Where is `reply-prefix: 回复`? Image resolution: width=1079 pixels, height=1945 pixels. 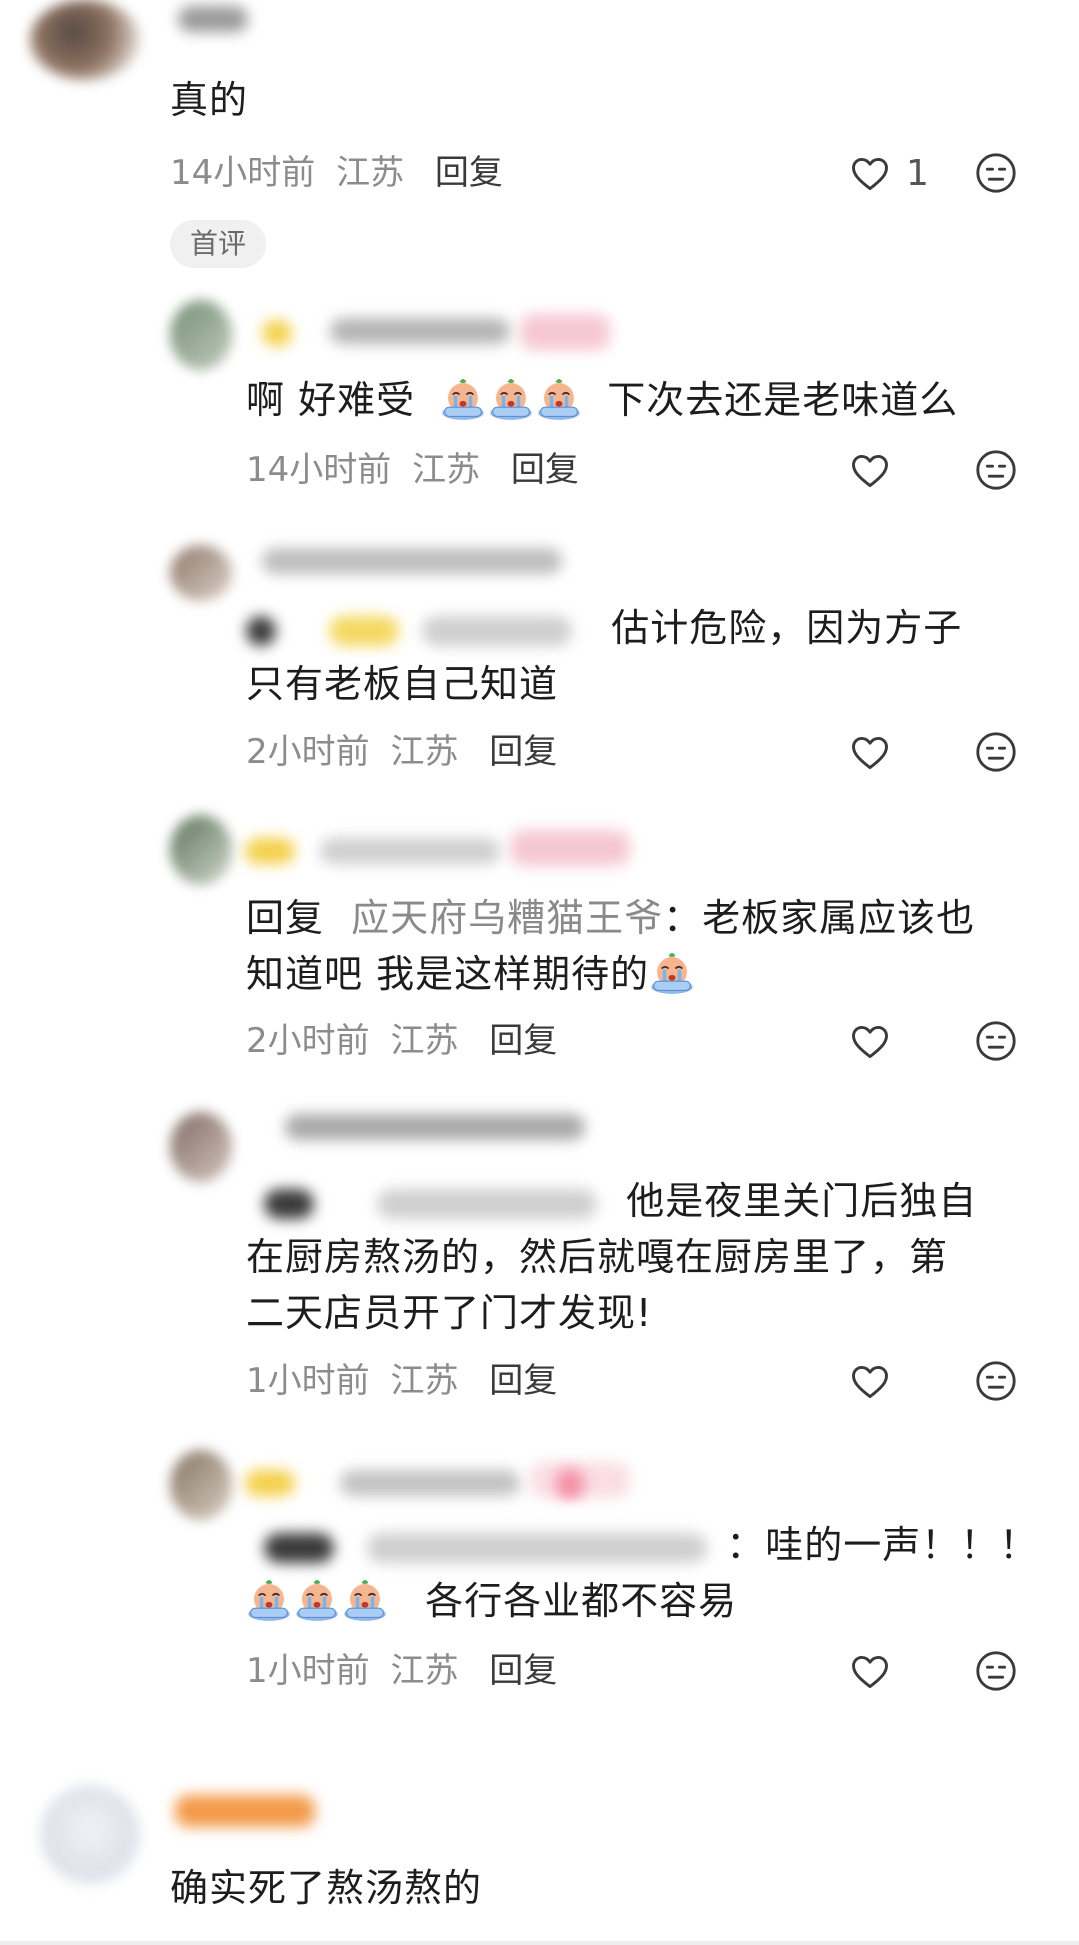
reply-prefix: 回复 is located at coordinates (285, 918).